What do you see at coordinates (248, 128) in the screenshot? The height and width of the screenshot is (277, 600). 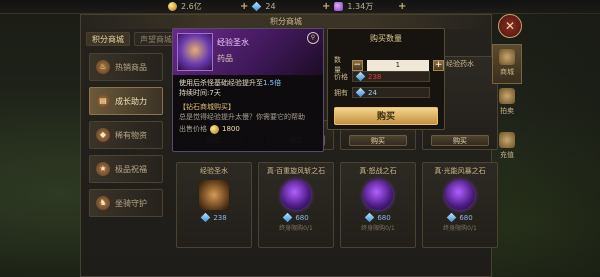 I see `tooltip-sell-price: 出售价格 1800` at bounding box center [248, 128].